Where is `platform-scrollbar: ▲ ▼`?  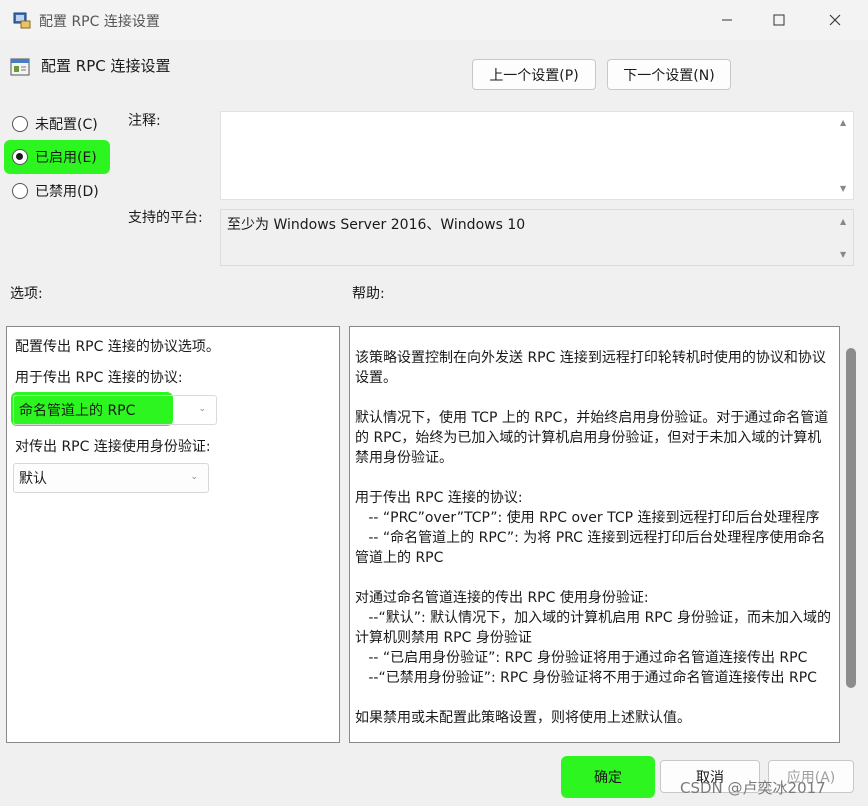 platform-scrollbar: ▲ ▼ is located at coordinates (844, 237).